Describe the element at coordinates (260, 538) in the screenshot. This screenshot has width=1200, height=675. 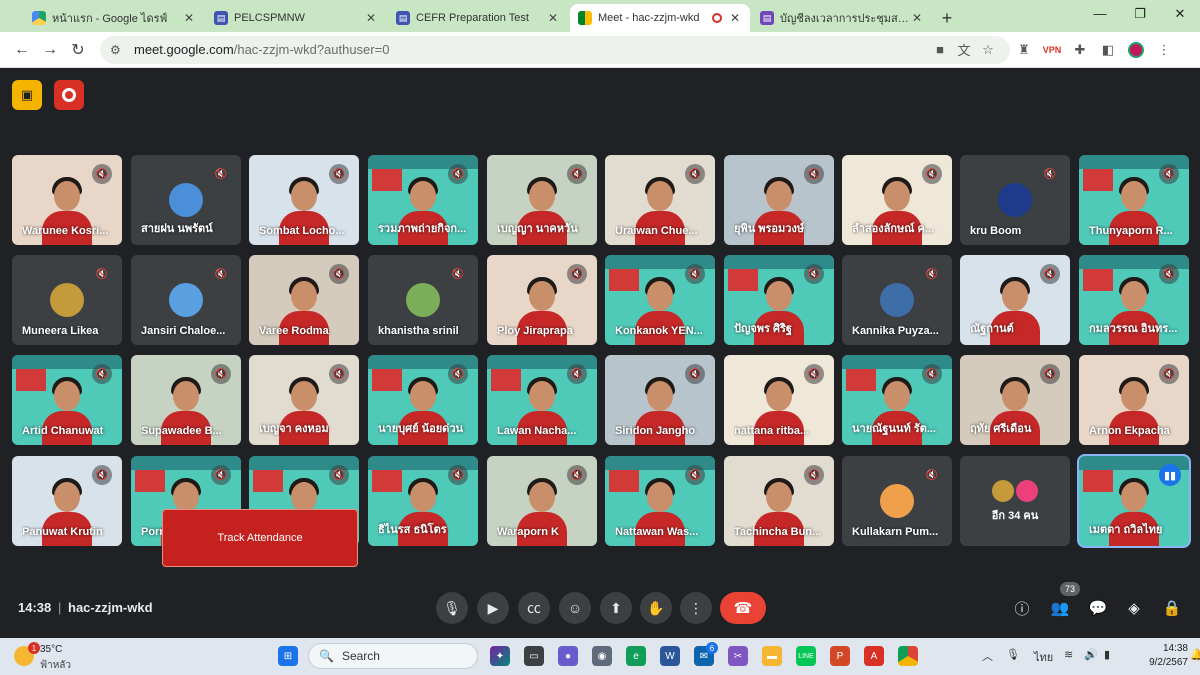
I see `track-attendance-button: Track Attendance` at that location.